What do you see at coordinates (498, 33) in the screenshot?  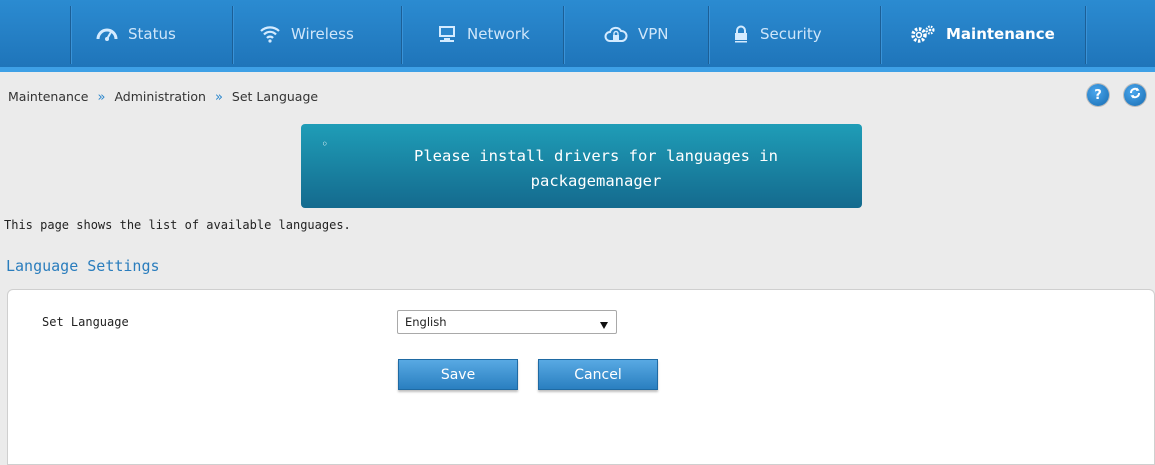 I see `tab-label: Network` at bounding box center [498, 33].